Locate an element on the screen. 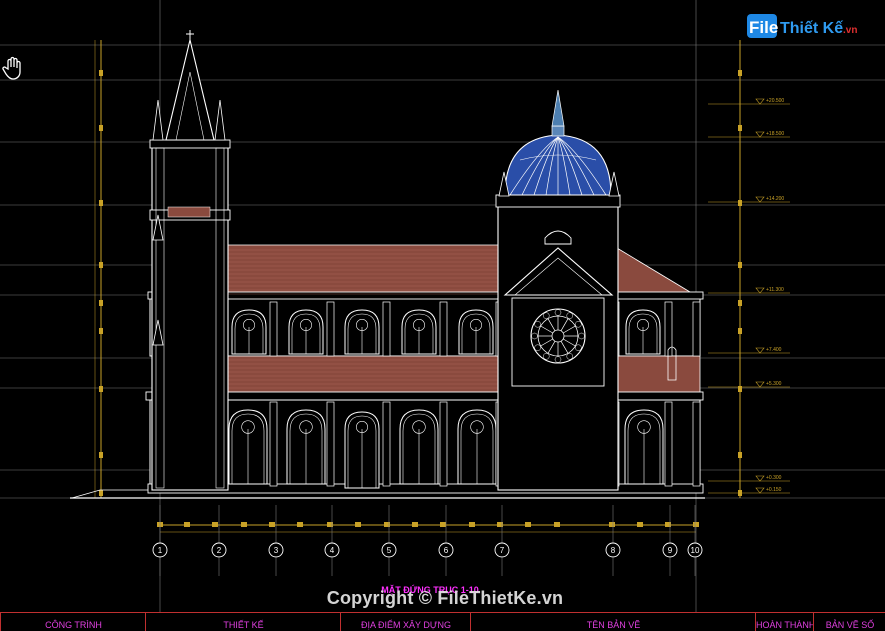 This screenshot has width=885, height=631. elevation-level-label: +5.300 is located at coordinates (774, 384).